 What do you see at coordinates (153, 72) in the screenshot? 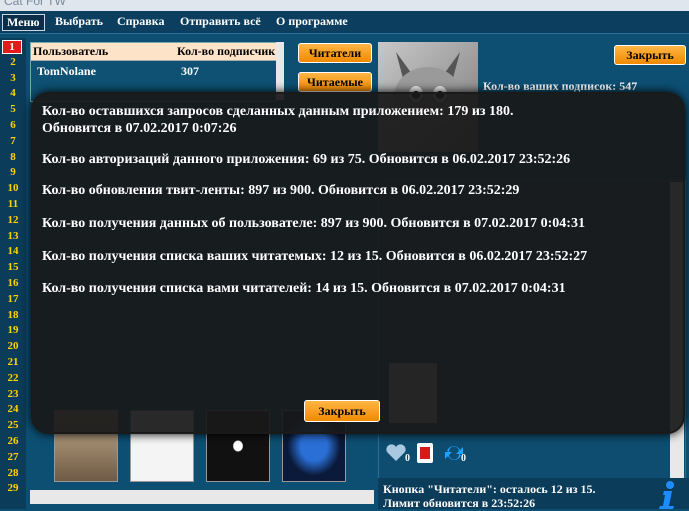
I see `table-row: TomNolane 307` at bounding box center [153, 72].